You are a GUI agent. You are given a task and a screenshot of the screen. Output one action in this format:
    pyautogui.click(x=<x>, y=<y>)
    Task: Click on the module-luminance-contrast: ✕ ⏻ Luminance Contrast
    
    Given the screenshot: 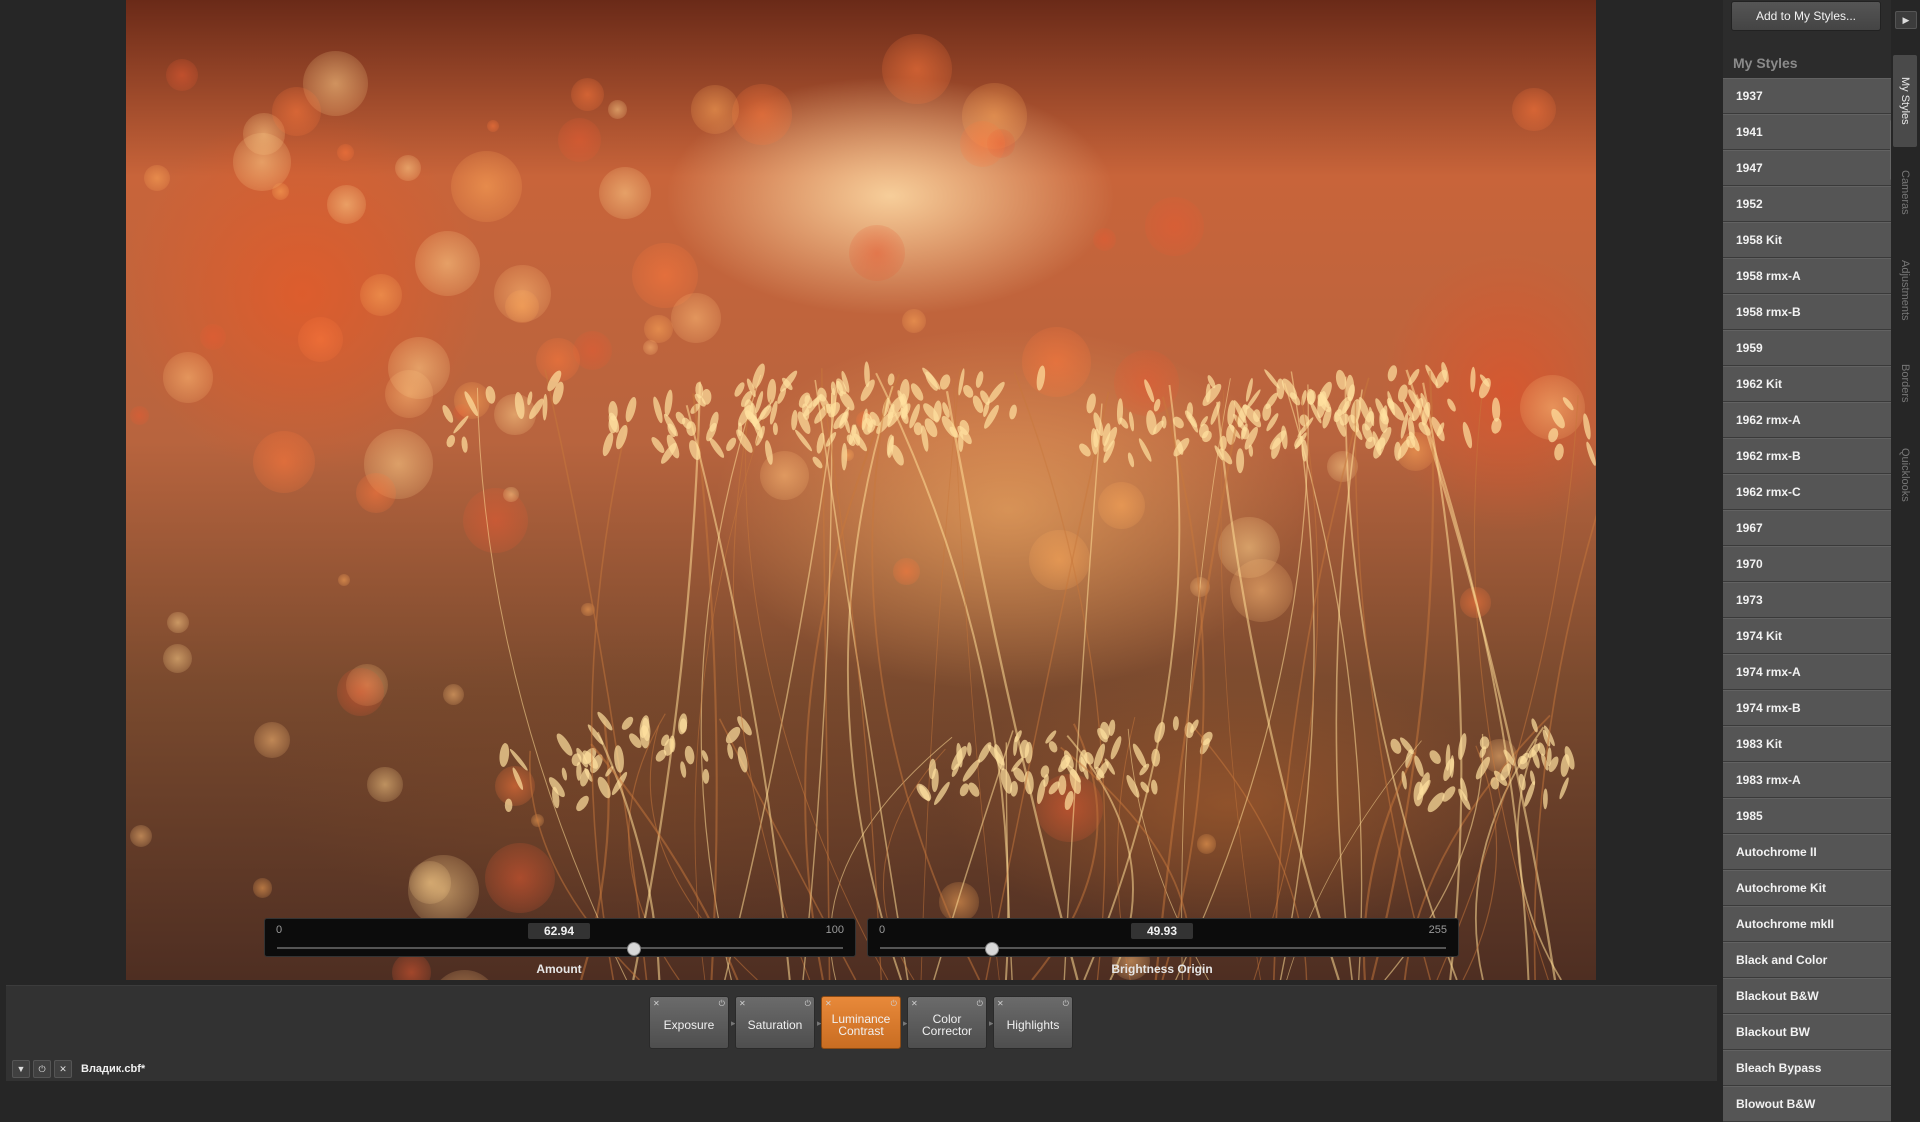 What is the action you would take?
    pyautogui.click(x=861, y=1022)
    